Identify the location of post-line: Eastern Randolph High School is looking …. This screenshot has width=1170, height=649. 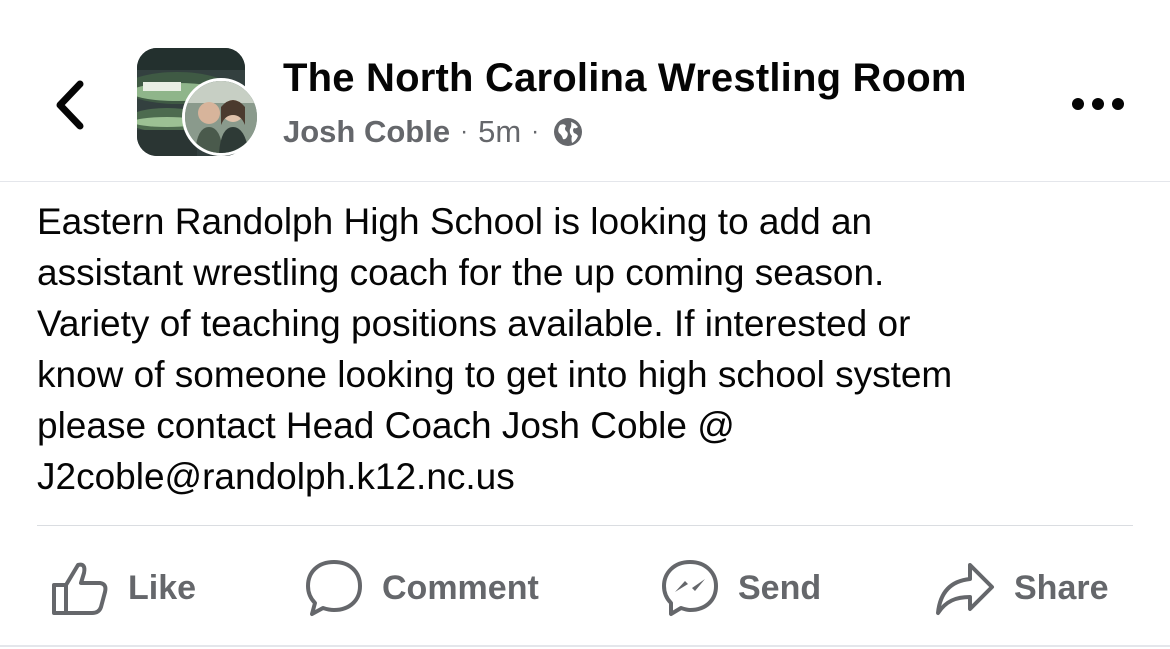
(455, 221).